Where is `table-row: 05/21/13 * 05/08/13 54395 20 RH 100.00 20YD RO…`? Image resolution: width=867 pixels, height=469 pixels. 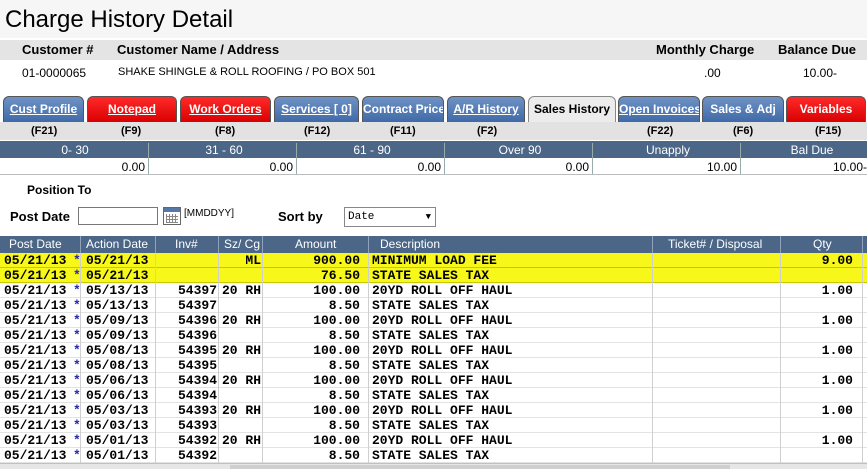 table-row: 05/21/13 * 05/08/13 54395 20 RH 100.00 20YD RO… is located at coordinates (433, 350).